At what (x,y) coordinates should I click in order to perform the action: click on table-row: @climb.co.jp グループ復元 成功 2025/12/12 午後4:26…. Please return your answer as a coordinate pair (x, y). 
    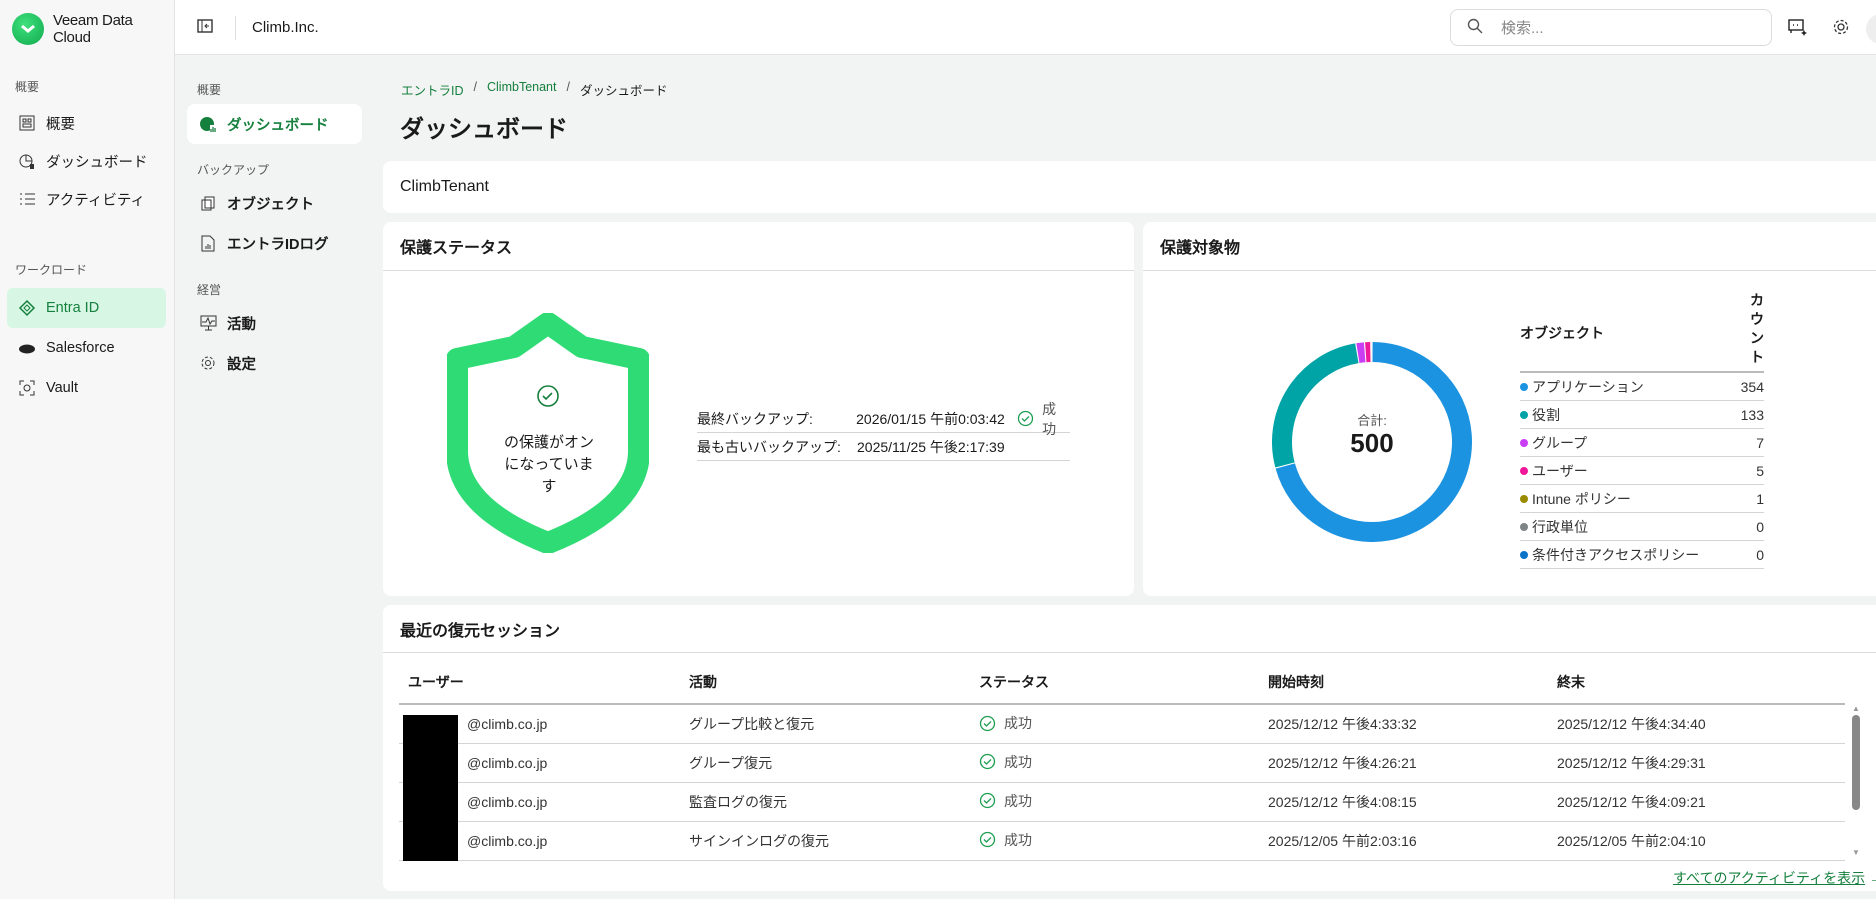
    Looking at the image, I should click on (1122, 763).